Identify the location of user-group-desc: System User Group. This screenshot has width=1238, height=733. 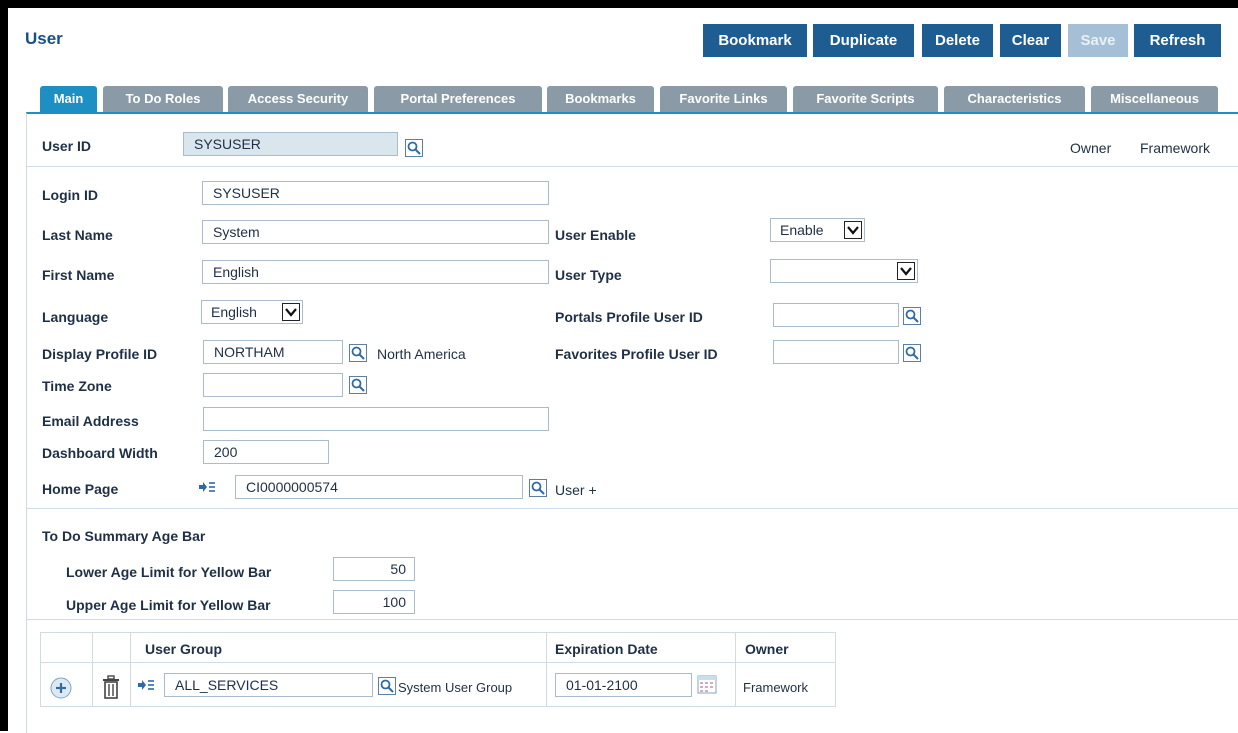
(455, 687).